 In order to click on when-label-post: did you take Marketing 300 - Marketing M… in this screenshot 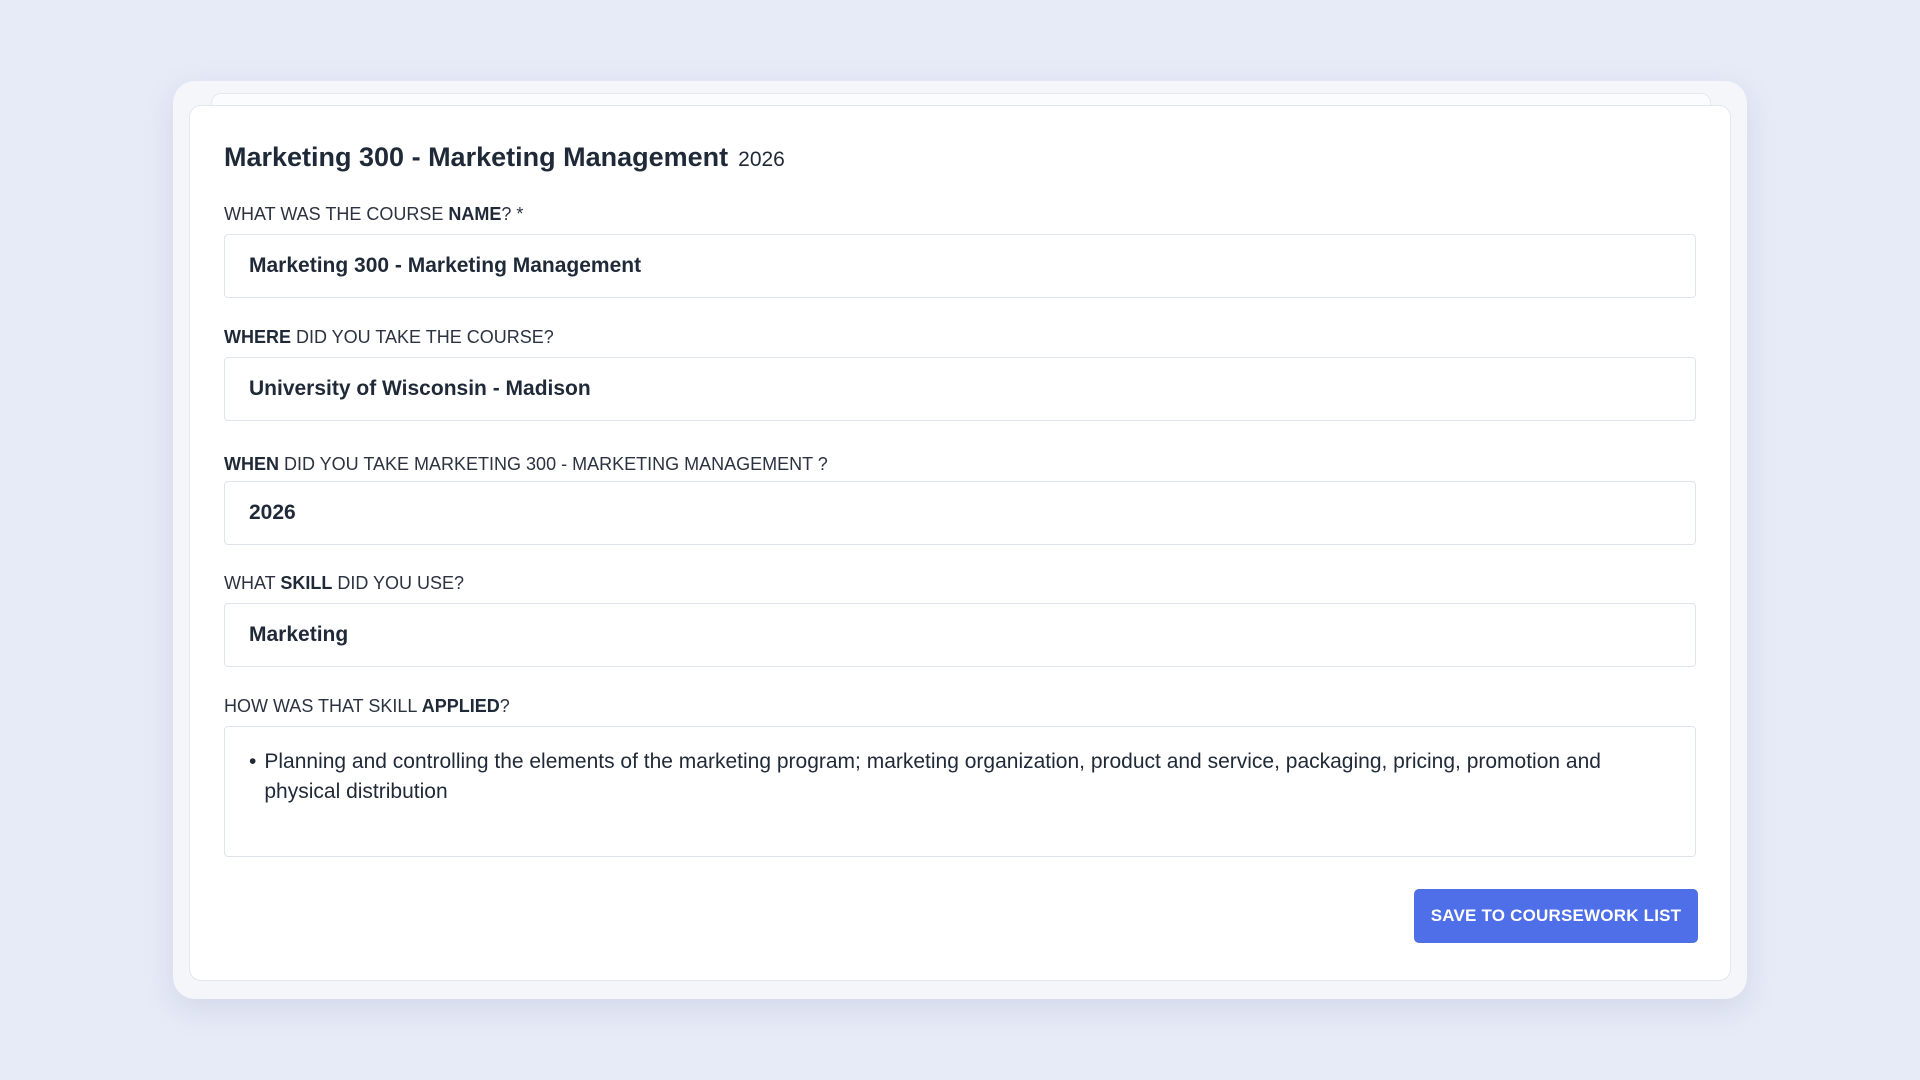, I will do `click(553, 464)`.